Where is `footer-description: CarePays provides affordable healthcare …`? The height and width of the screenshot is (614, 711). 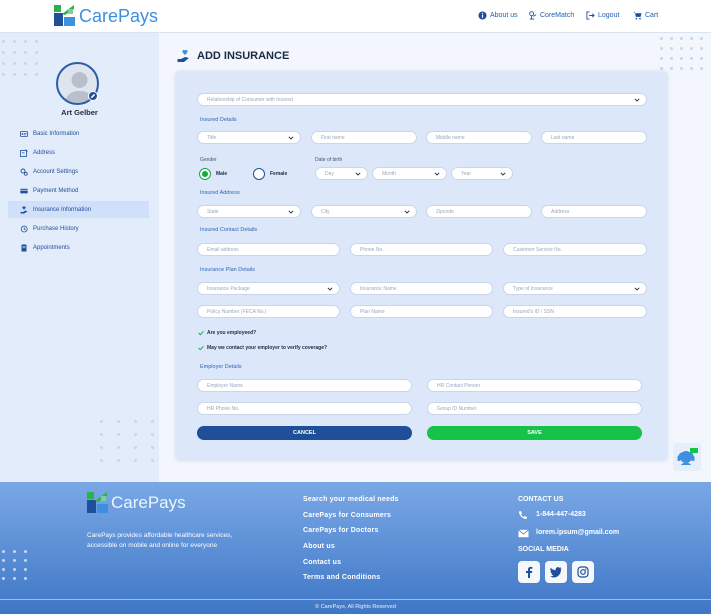
footer-description: CarePays provides affordable healthcare … is located at coordinates (160, 540).